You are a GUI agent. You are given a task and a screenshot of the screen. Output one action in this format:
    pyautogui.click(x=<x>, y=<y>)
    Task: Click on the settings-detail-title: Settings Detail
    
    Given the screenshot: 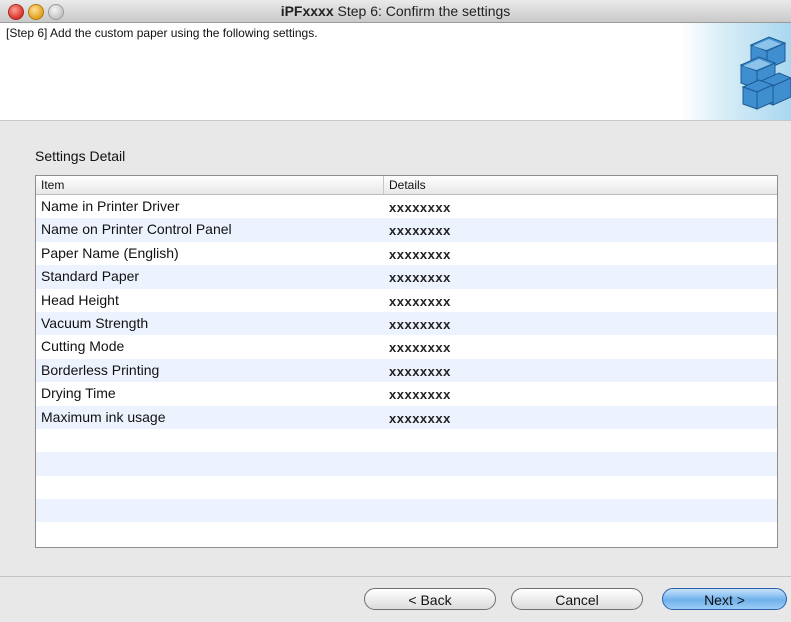 What is the action you would take?
    pyautogui.click(x=80, y=156)
    